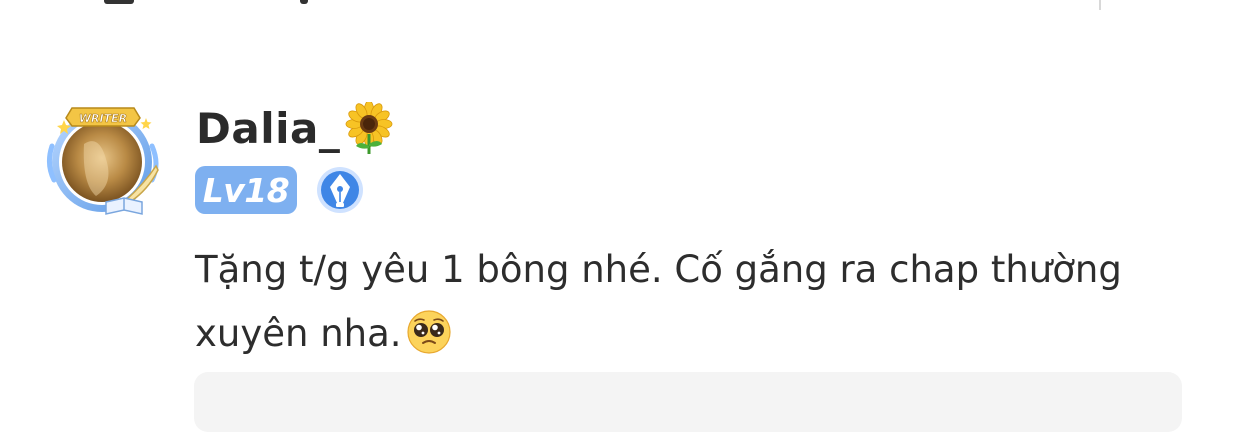  What do you see at coordinates (1100, 5) in the screenshot?
I see `divider` at bounding box center [1100, 5].